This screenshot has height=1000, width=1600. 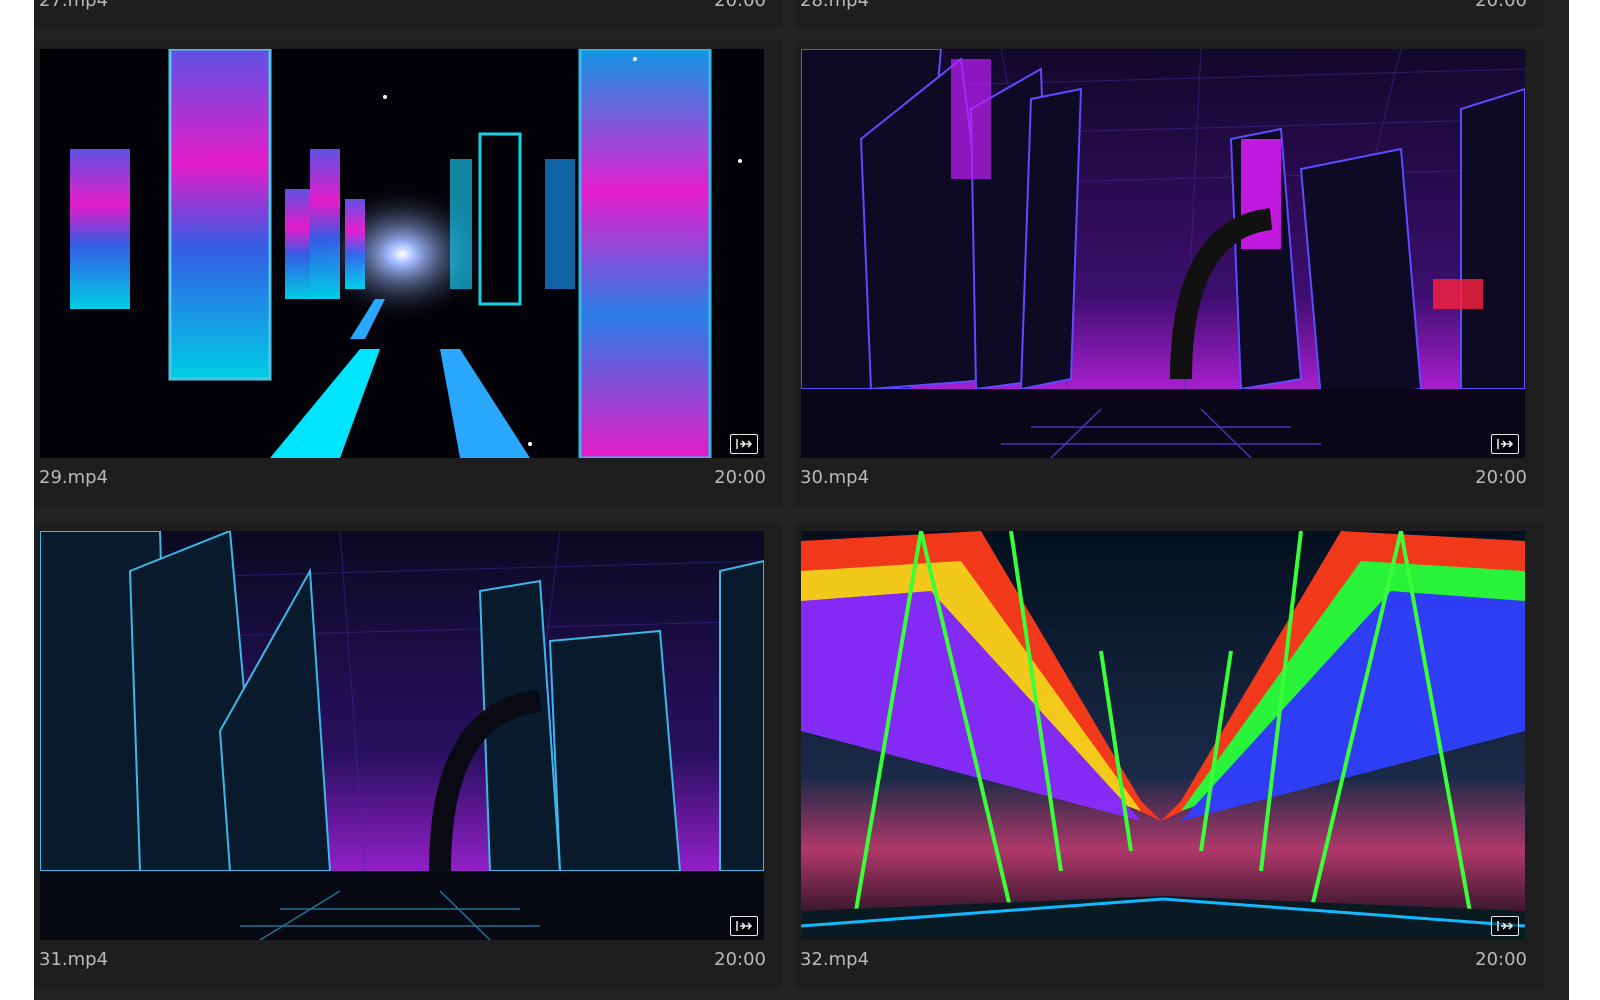 I want to click on clip-filename: 27.mp4, so click(x=74, y=5).